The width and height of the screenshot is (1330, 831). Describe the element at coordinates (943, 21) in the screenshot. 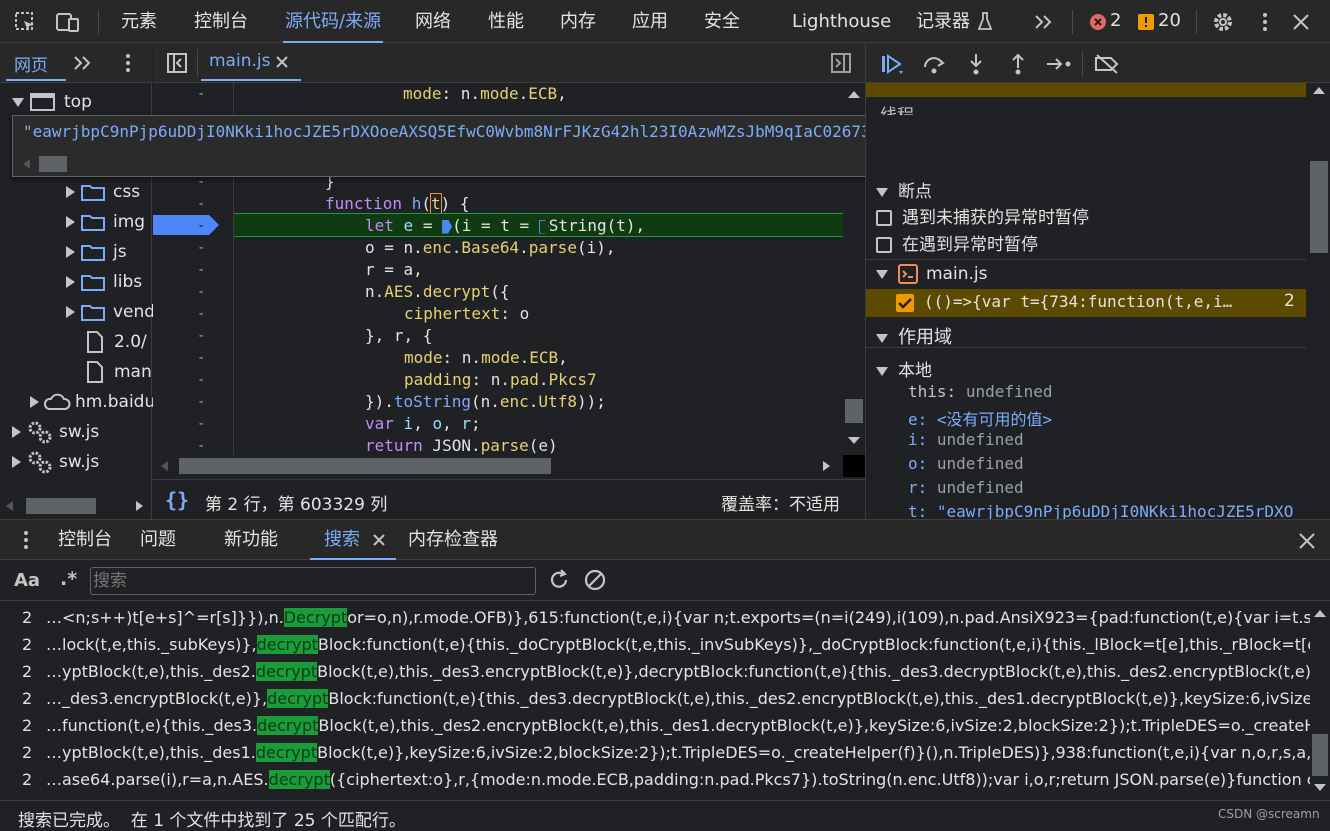

I see `tab-recorder: 记录器` at that location.